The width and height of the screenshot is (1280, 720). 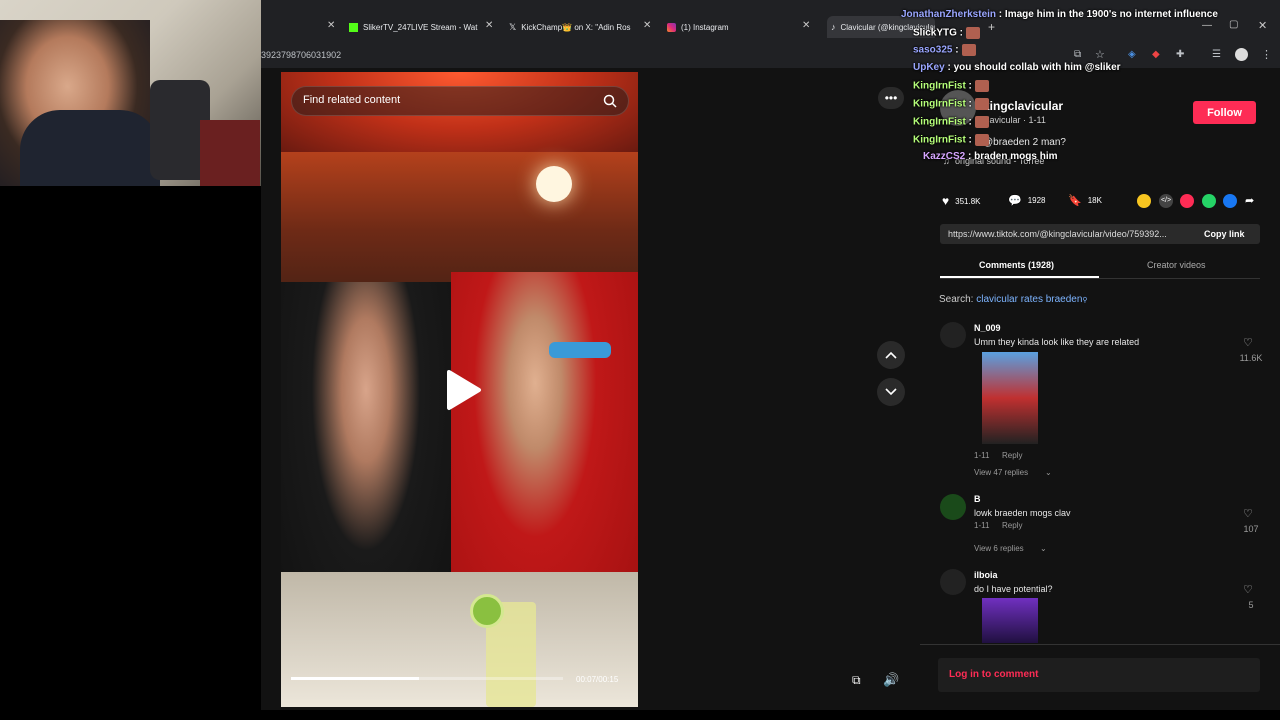 I want to click on chat-user: SlickYTG, so click(x=935, y=33).